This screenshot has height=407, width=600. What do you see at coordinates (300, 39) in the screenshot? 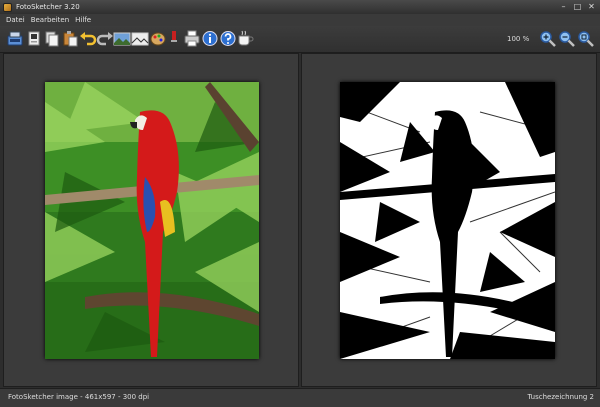
I see `toolbar: 100 %` at bounding box center [300, 39].